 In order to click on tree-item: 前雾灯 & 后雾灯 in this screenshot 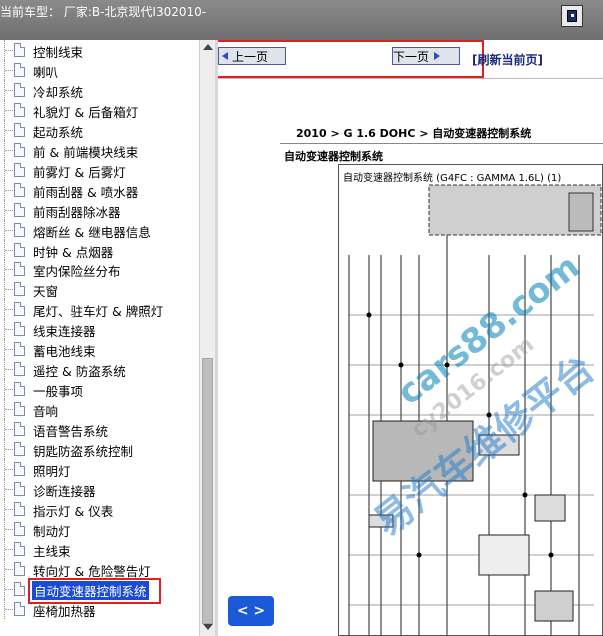, I will do `click(99, 169)`.